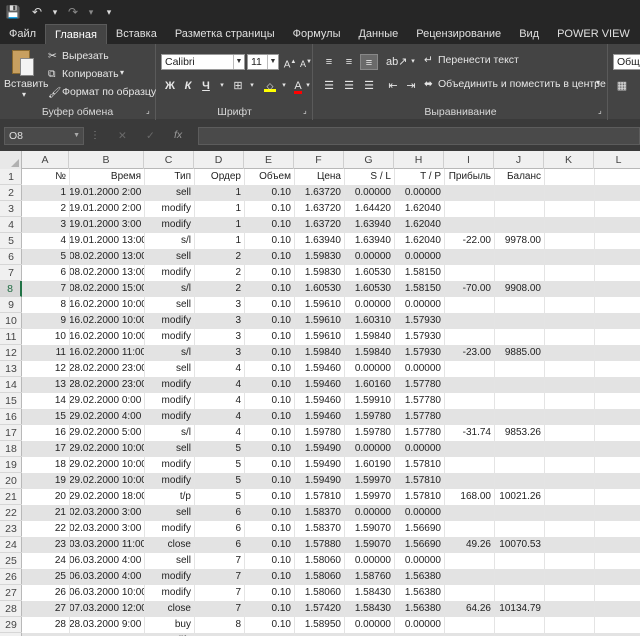  I want to click on header-cell: Цена, so click(319, 177).